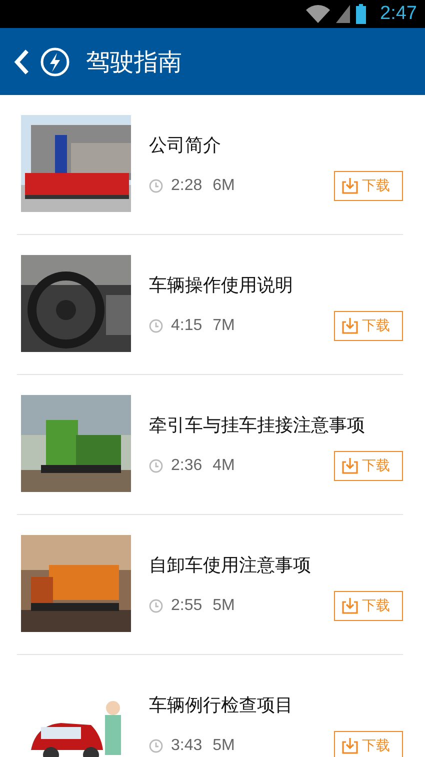 The height and width of the screenshot is (757, 425). What do you see at coordinates (257, 425) in the screenshot?
I see `video-title: 牵引车与挂车挂接注意事项` at bounding box center [257, 425].